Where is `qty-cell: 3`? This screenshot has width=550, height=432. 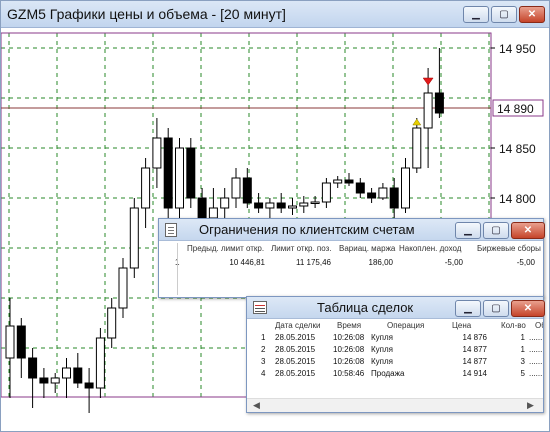 qty-cell: 3 is located at coordinates (522, 361).